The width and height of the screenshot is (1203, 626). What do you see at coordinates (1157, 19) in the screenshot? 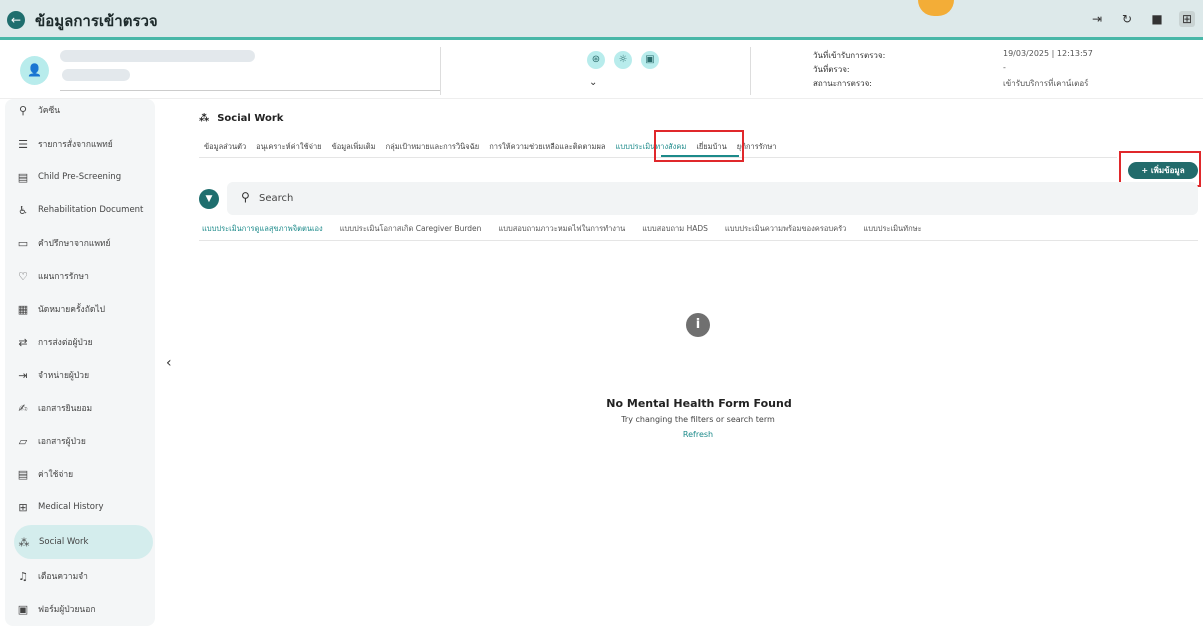
I see `trash-icon: ■` at bounding box center [1157, 19].